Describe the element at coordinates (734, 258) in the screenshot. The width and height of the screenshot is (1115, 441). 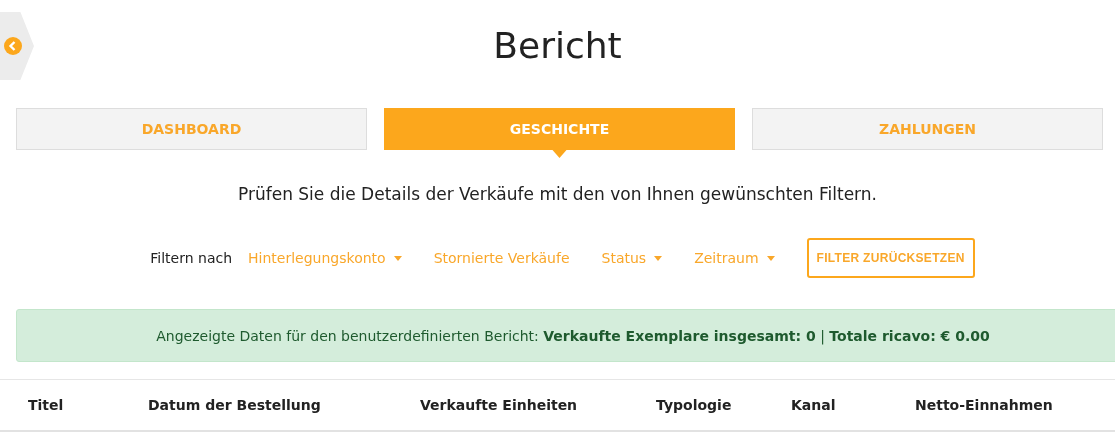
I see `filter-dropdown: Zeitraum` at that location.